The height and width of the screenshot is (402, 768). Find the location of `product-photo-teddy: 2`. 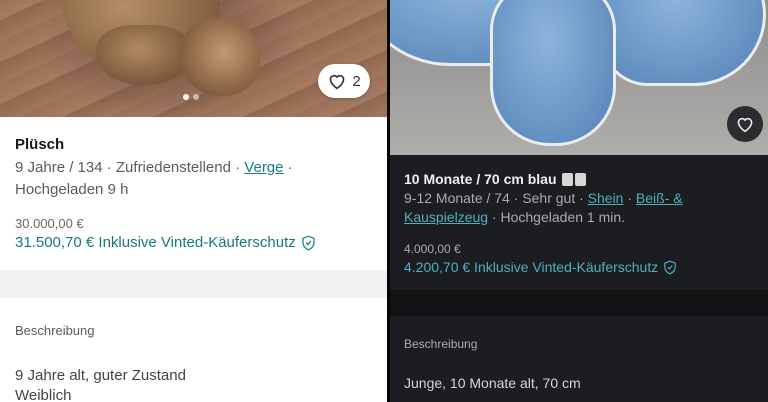

product-photo-teddy: 2 is located at coordinates (193, 58).